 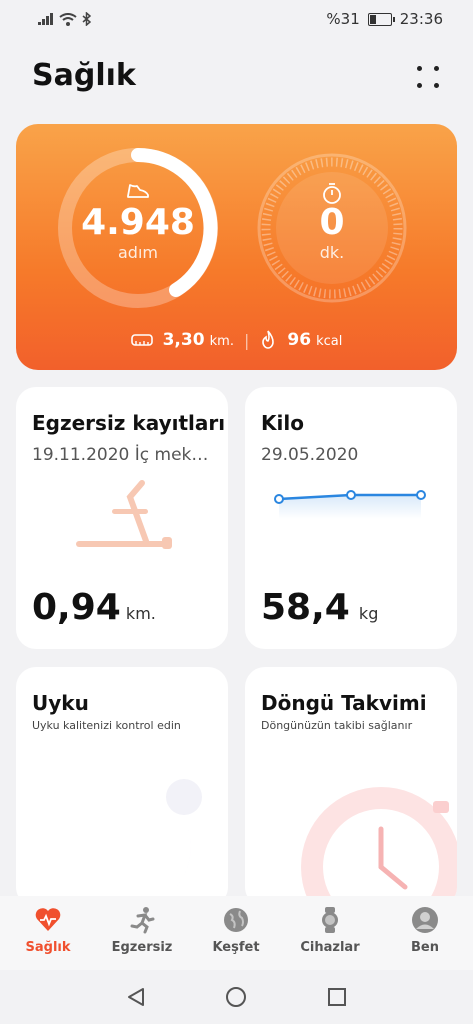 What do you see at coordinates (421, 19) in the screenshot?
I see `clock: 23:36` at bounding box center [421, 19].